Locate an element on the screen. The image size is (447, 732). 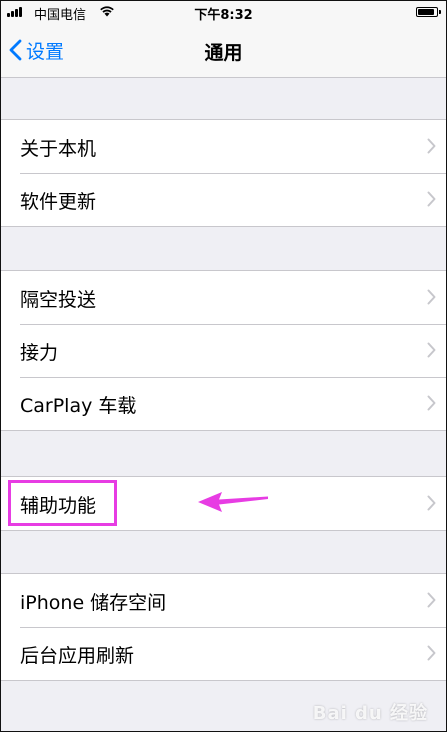
settings-group-storage: iPhone 储存空间 后台应用刷新 is located at coordinates (223, 627).